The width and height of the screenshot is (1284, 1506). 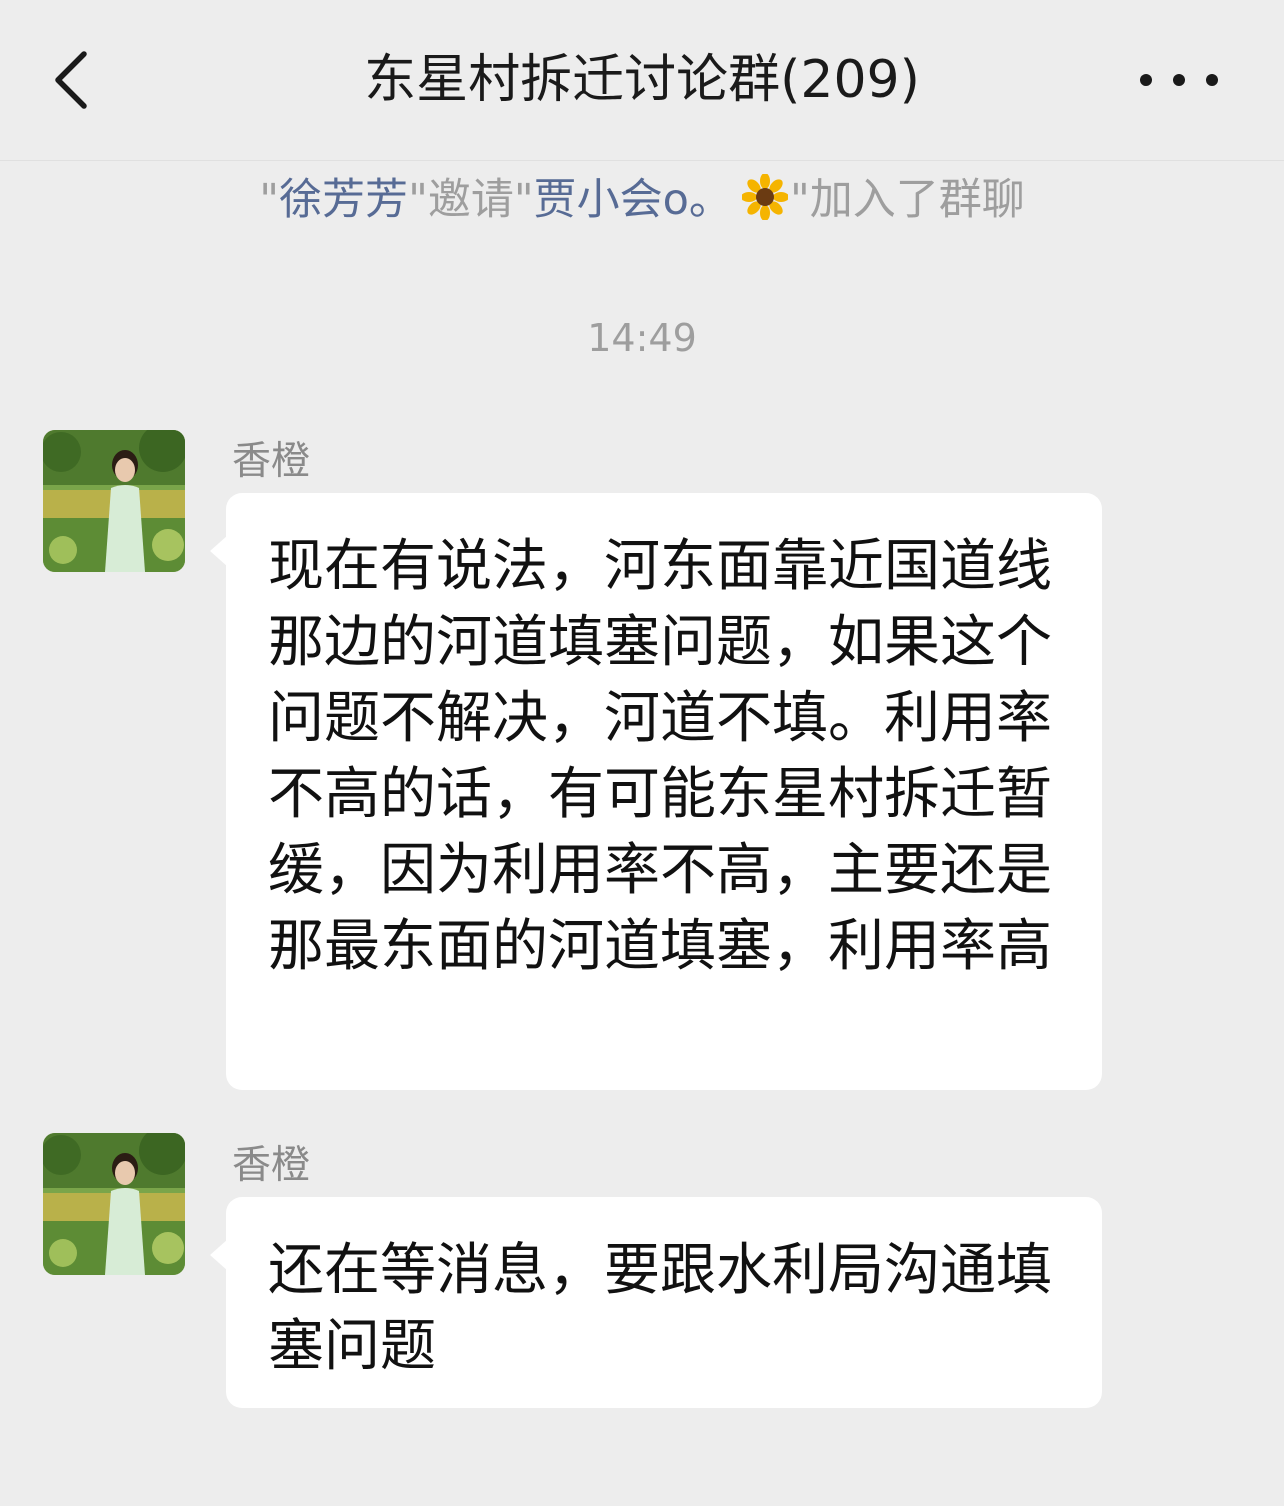 I want to click on join-suffix: 加入了群聊, so click(x=917, y=200).